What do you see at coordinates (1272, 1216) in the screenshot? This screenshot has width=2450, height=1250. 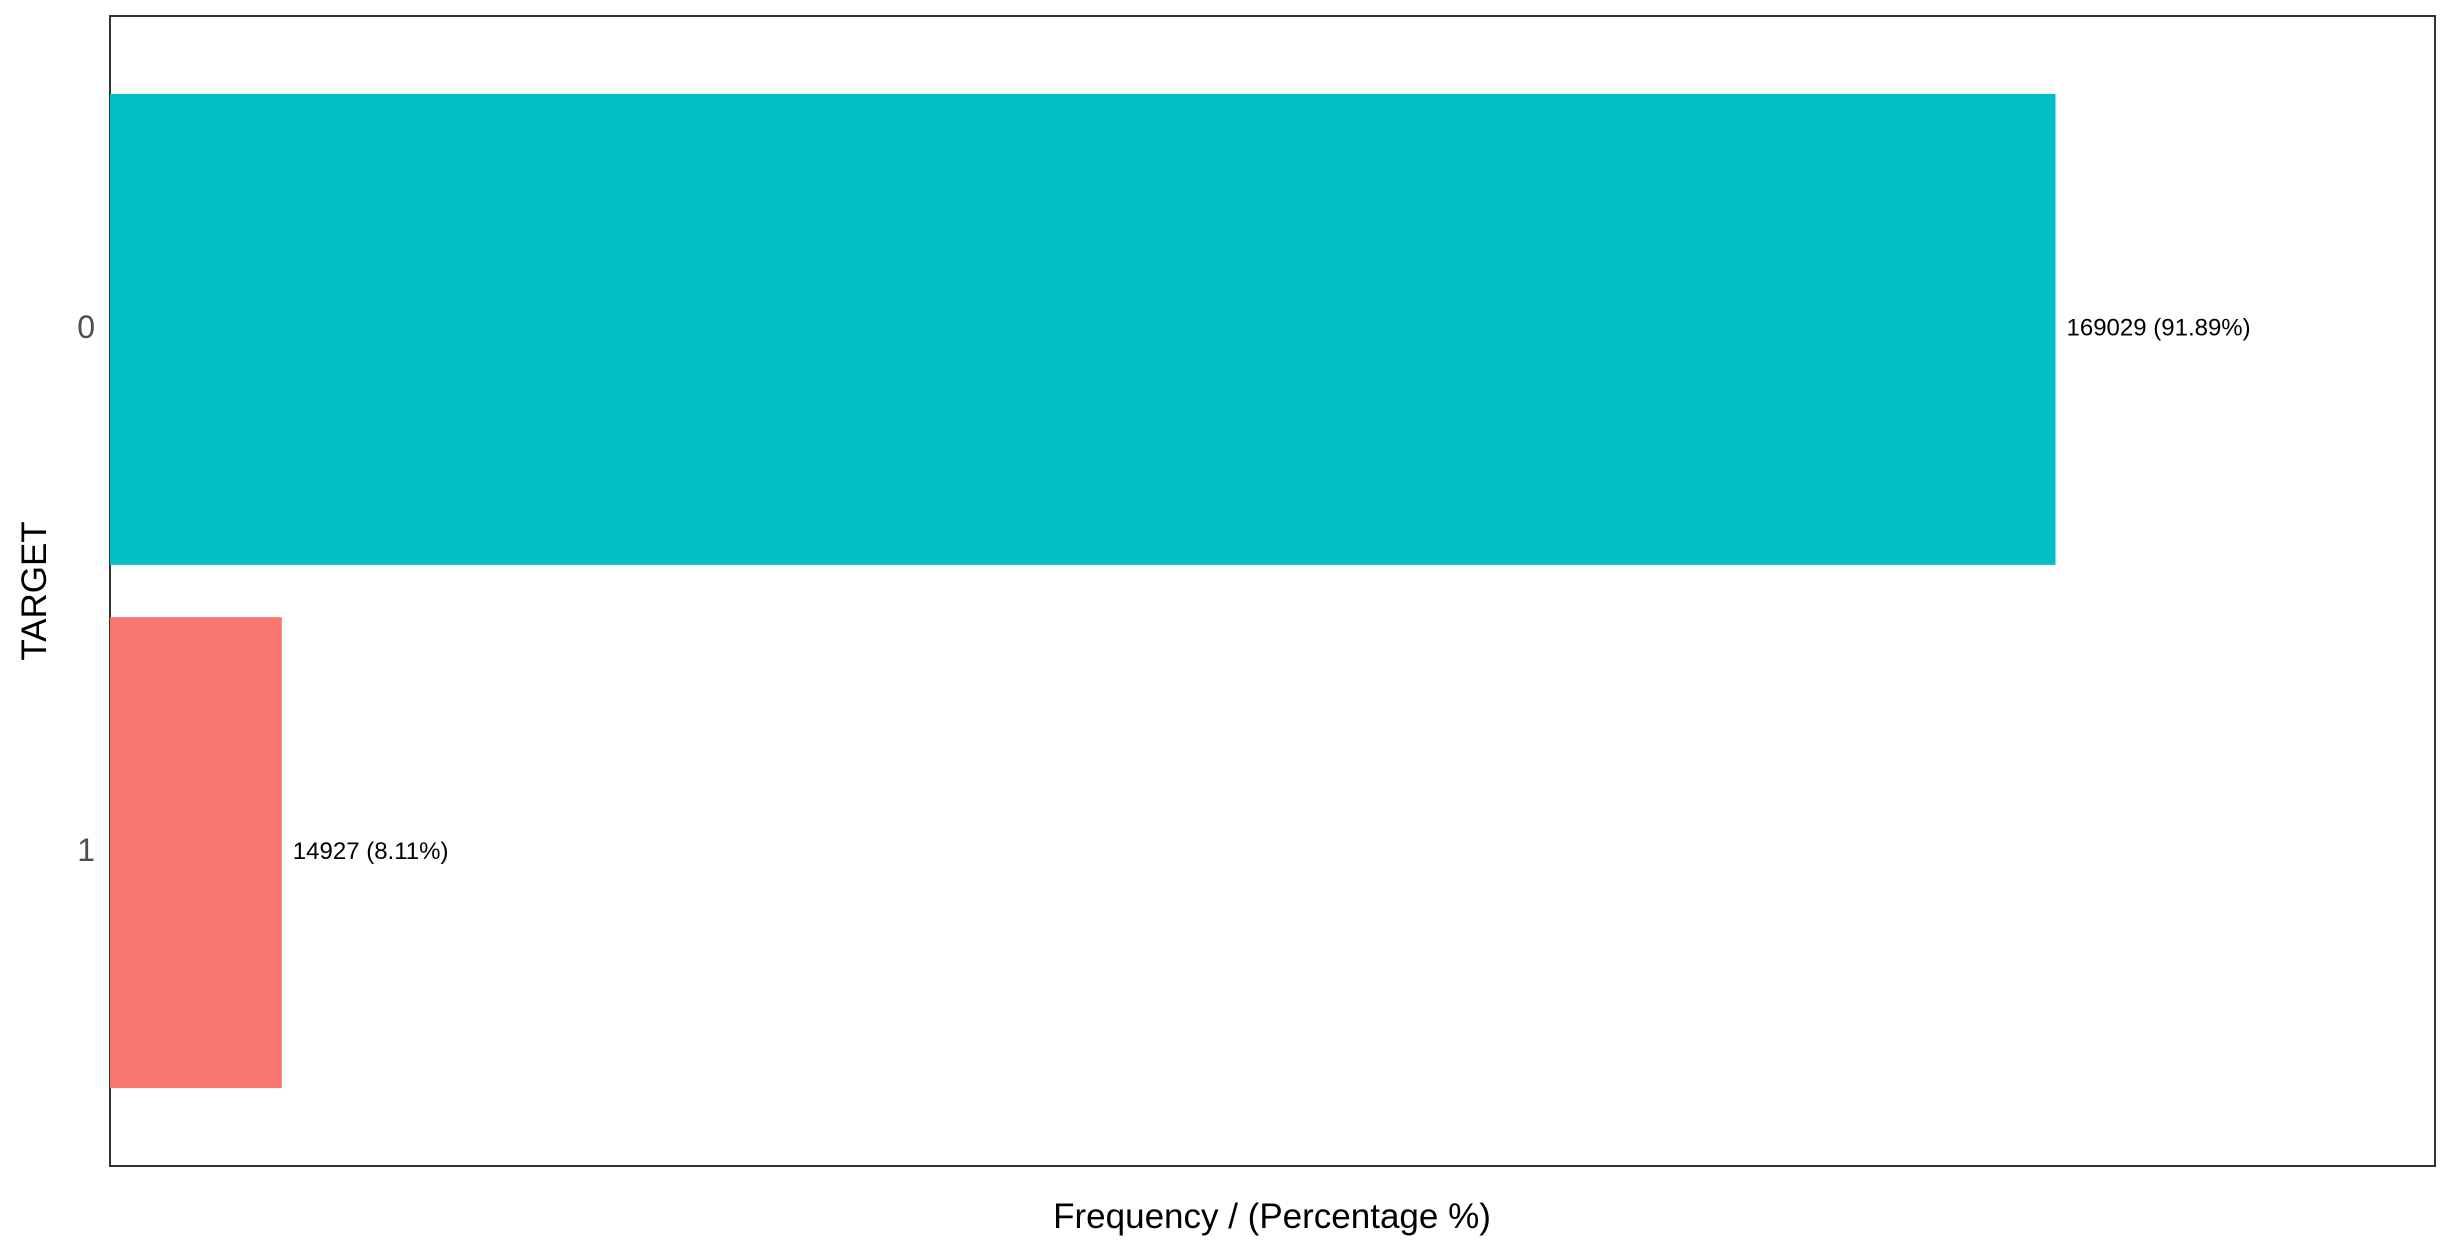 I see `x-axis-title: Frequency / (Percentage %)` at bounding box center [1272, 1216].